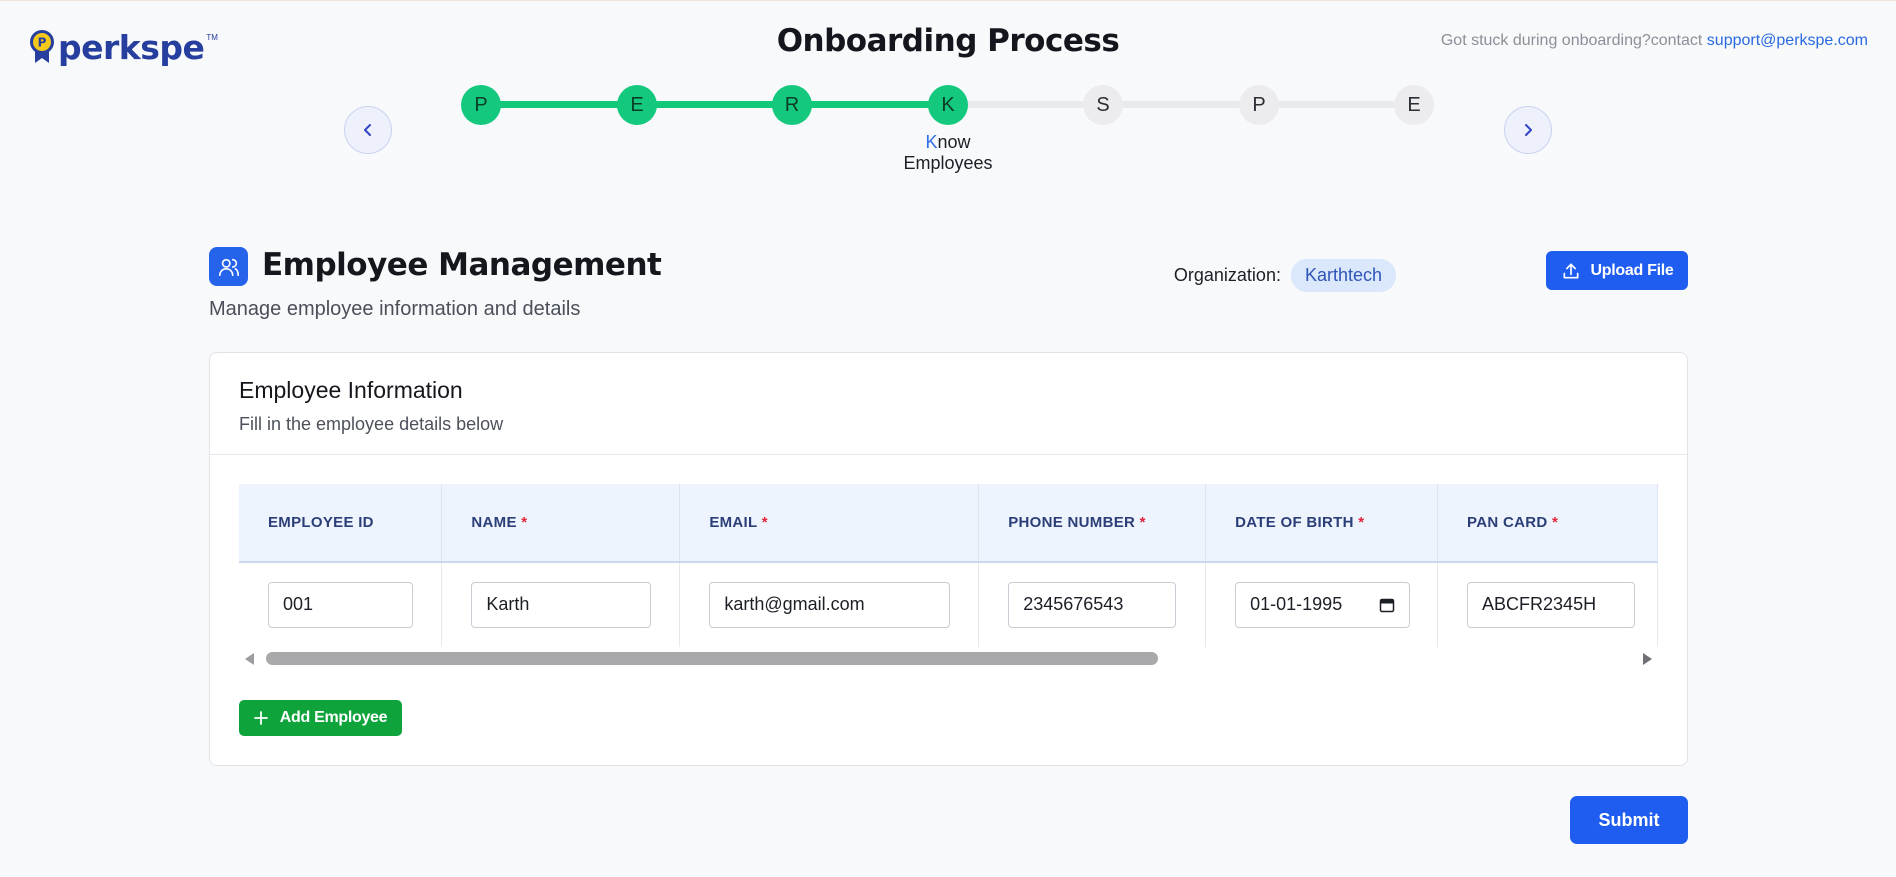 The image size is (1896, 877). I want to click on column-header-pan: PAN CARD *, so click(1547, 523).